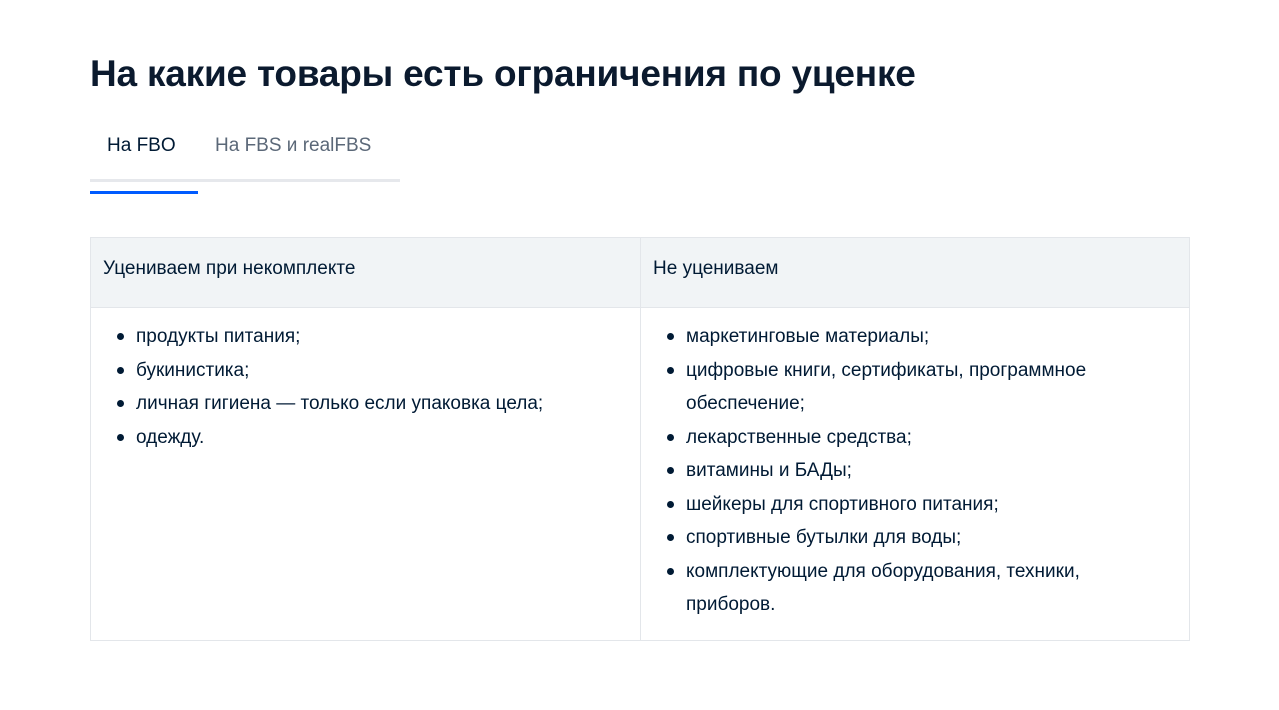  Describe the element at coordinates (293, 150) in the screenshot. I see `tab-fbs-realfbs: На FBS и realFBS` at that location.